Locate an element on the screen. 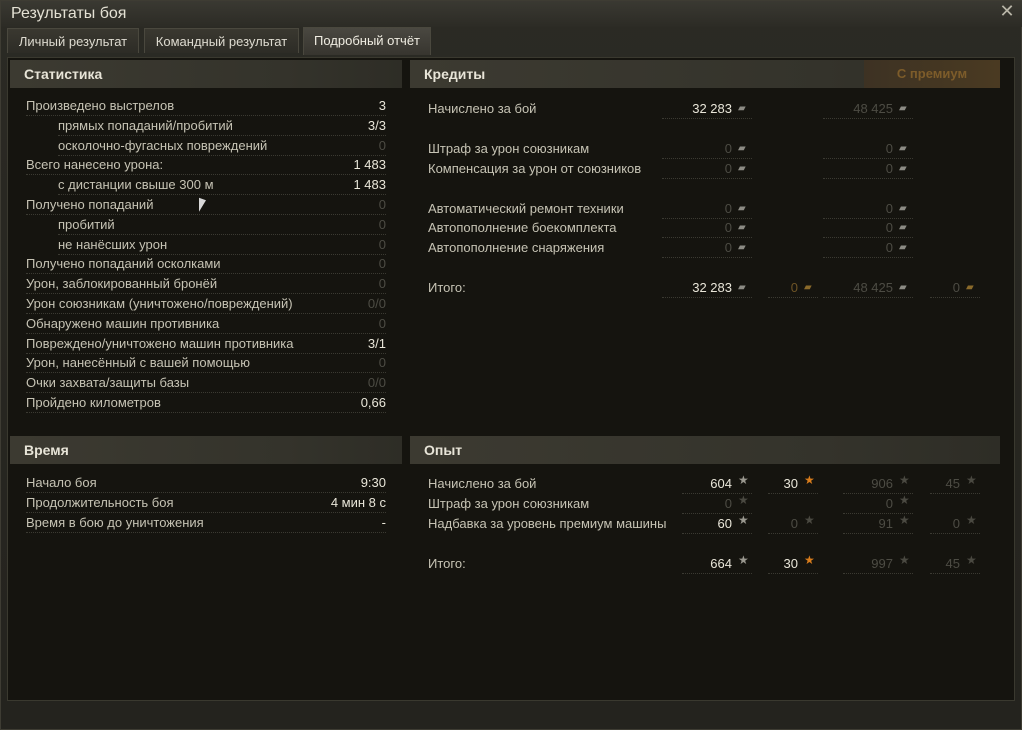 The height and width of the screenshot is (730, 1022). statistics-row: Урон, нанесённый с вашей помощью 0 is located at coordinates (206, 363).